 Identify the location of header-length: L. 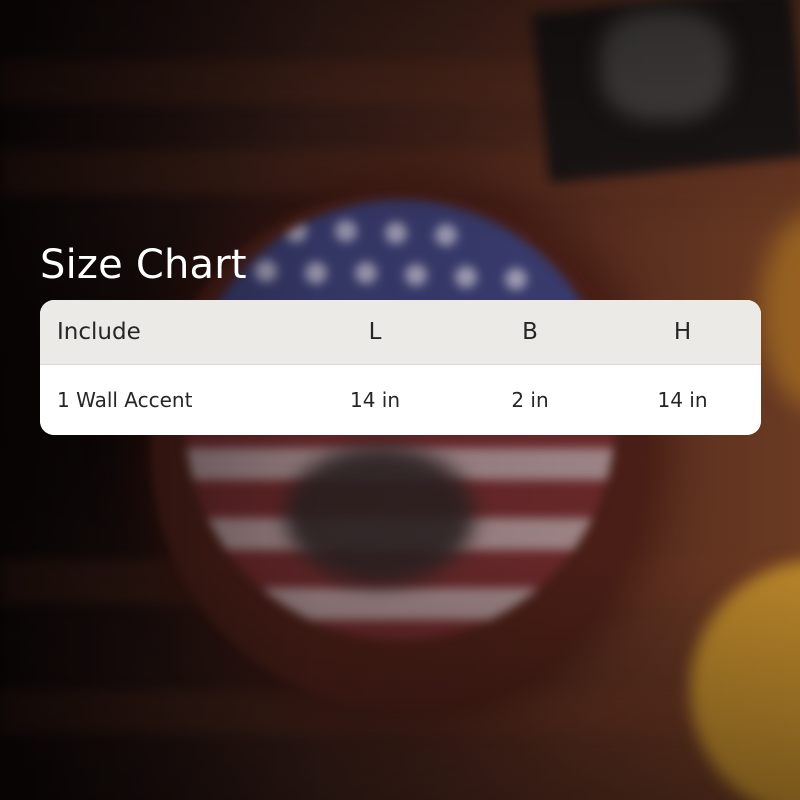
(375, 332).